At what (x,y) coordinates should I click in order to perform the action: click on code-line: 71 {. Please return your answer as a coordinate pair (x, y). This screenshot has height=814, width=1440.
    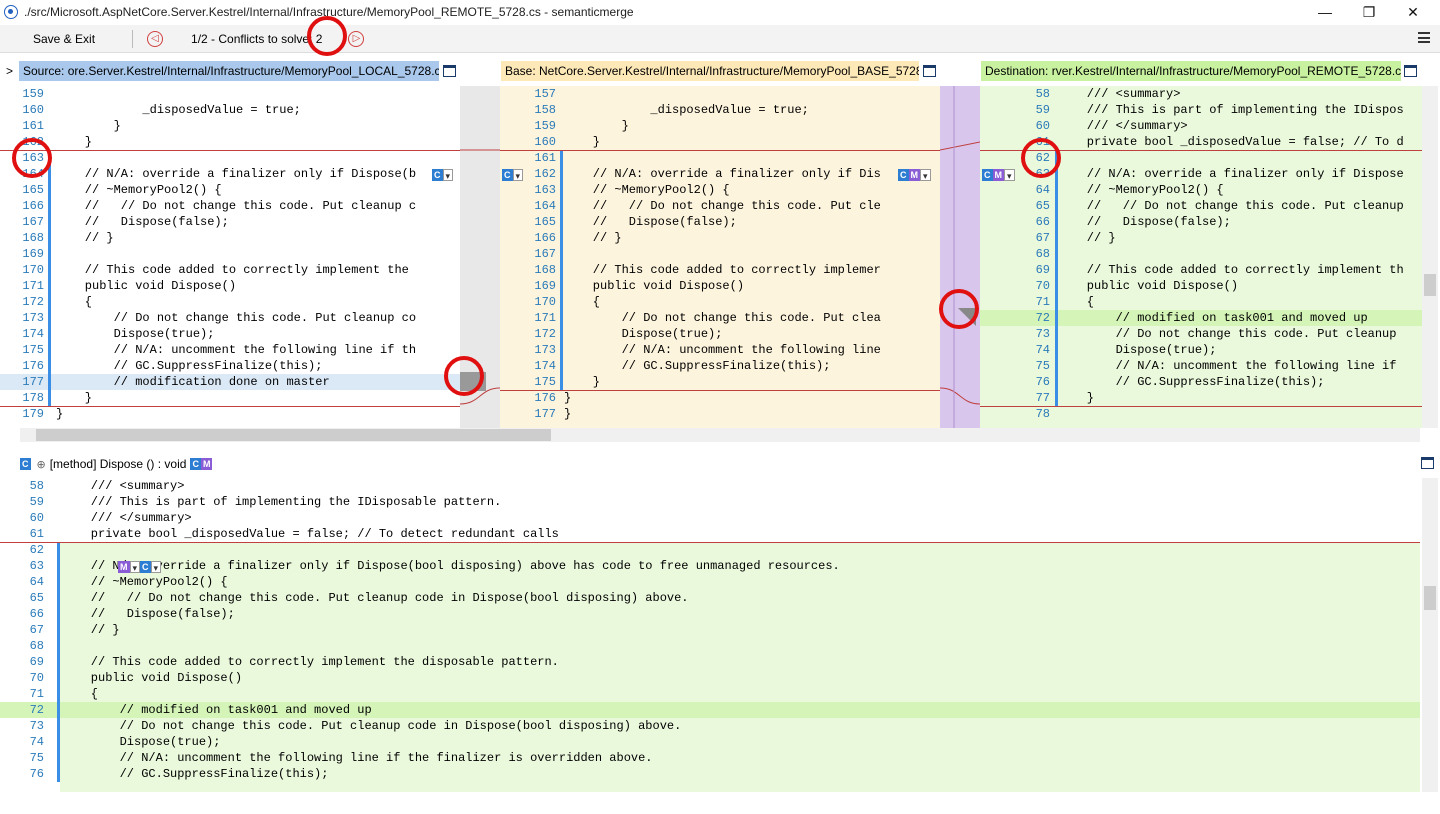
    Looking at the image, I should click on (1201, 302).